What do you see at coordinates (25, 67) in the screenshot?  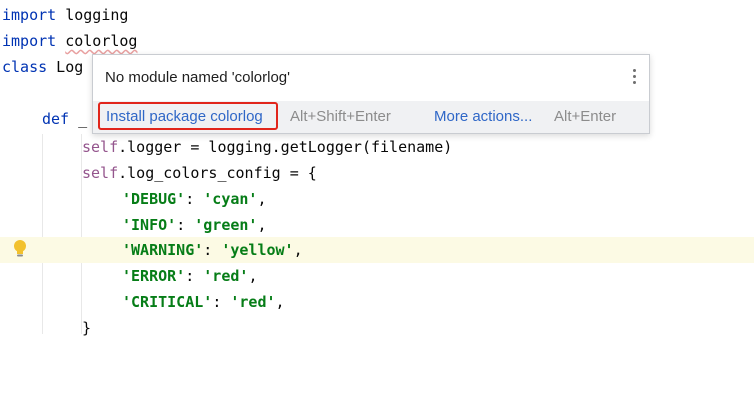 I see `keyword: class` at bounding box center [25, 67].